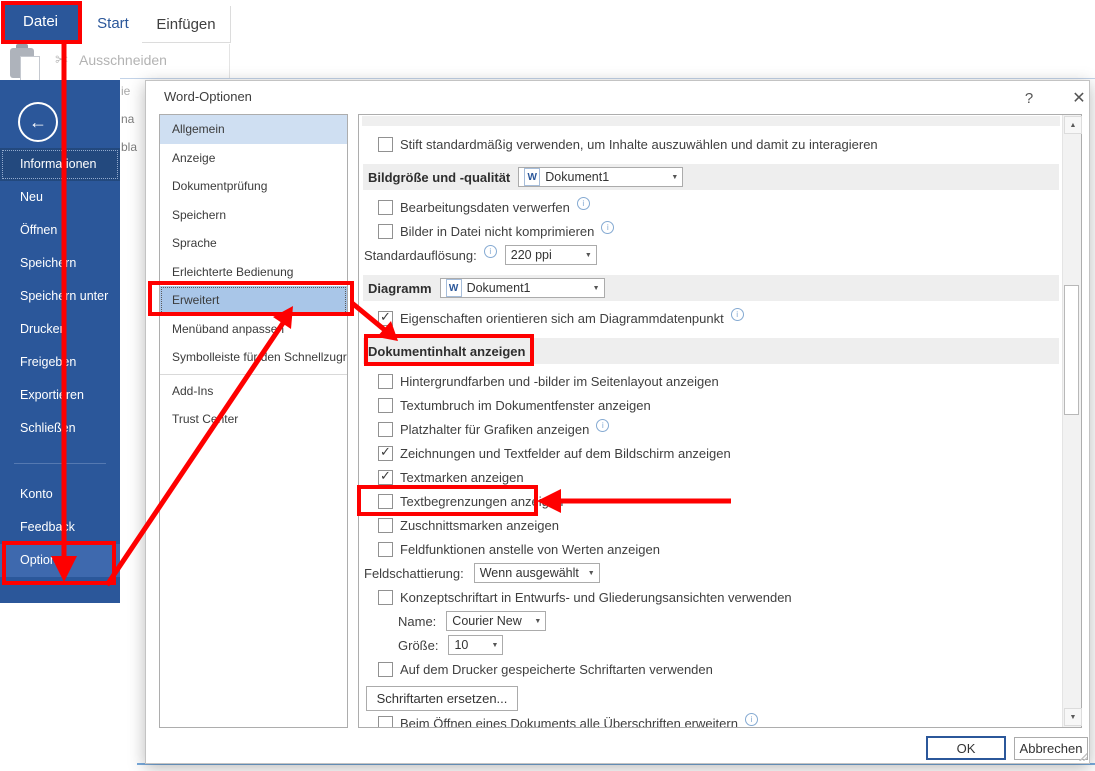 This screenshot has height=771, width=1095. Describe the element at coordinates (711, 501) in the screenshot. I see `row-textbegrenzungen-anzeigen: Textbegrenzungen anzeigen` at that location.